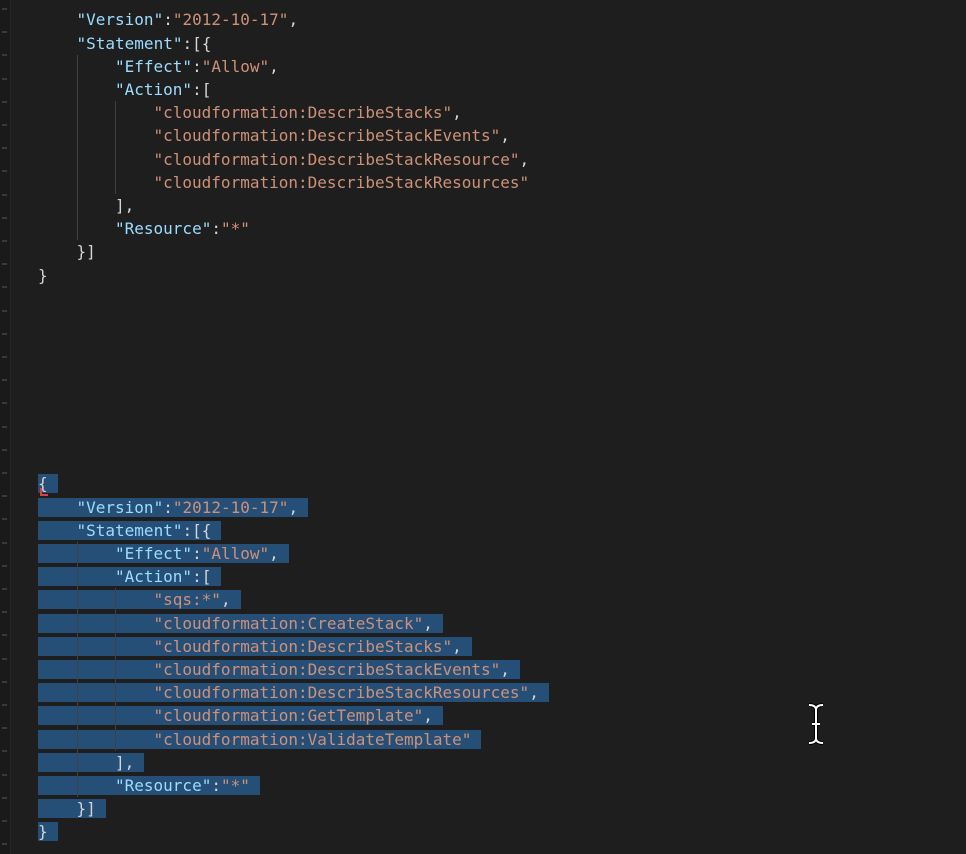 Image resolution: width=966 pixels, height=854 pixels. What do you see at coordinates (312, 739) in the screenshot?
I see `json-string: "cloudformation:ValidateTemplate"` at bounding box center [312, 739].